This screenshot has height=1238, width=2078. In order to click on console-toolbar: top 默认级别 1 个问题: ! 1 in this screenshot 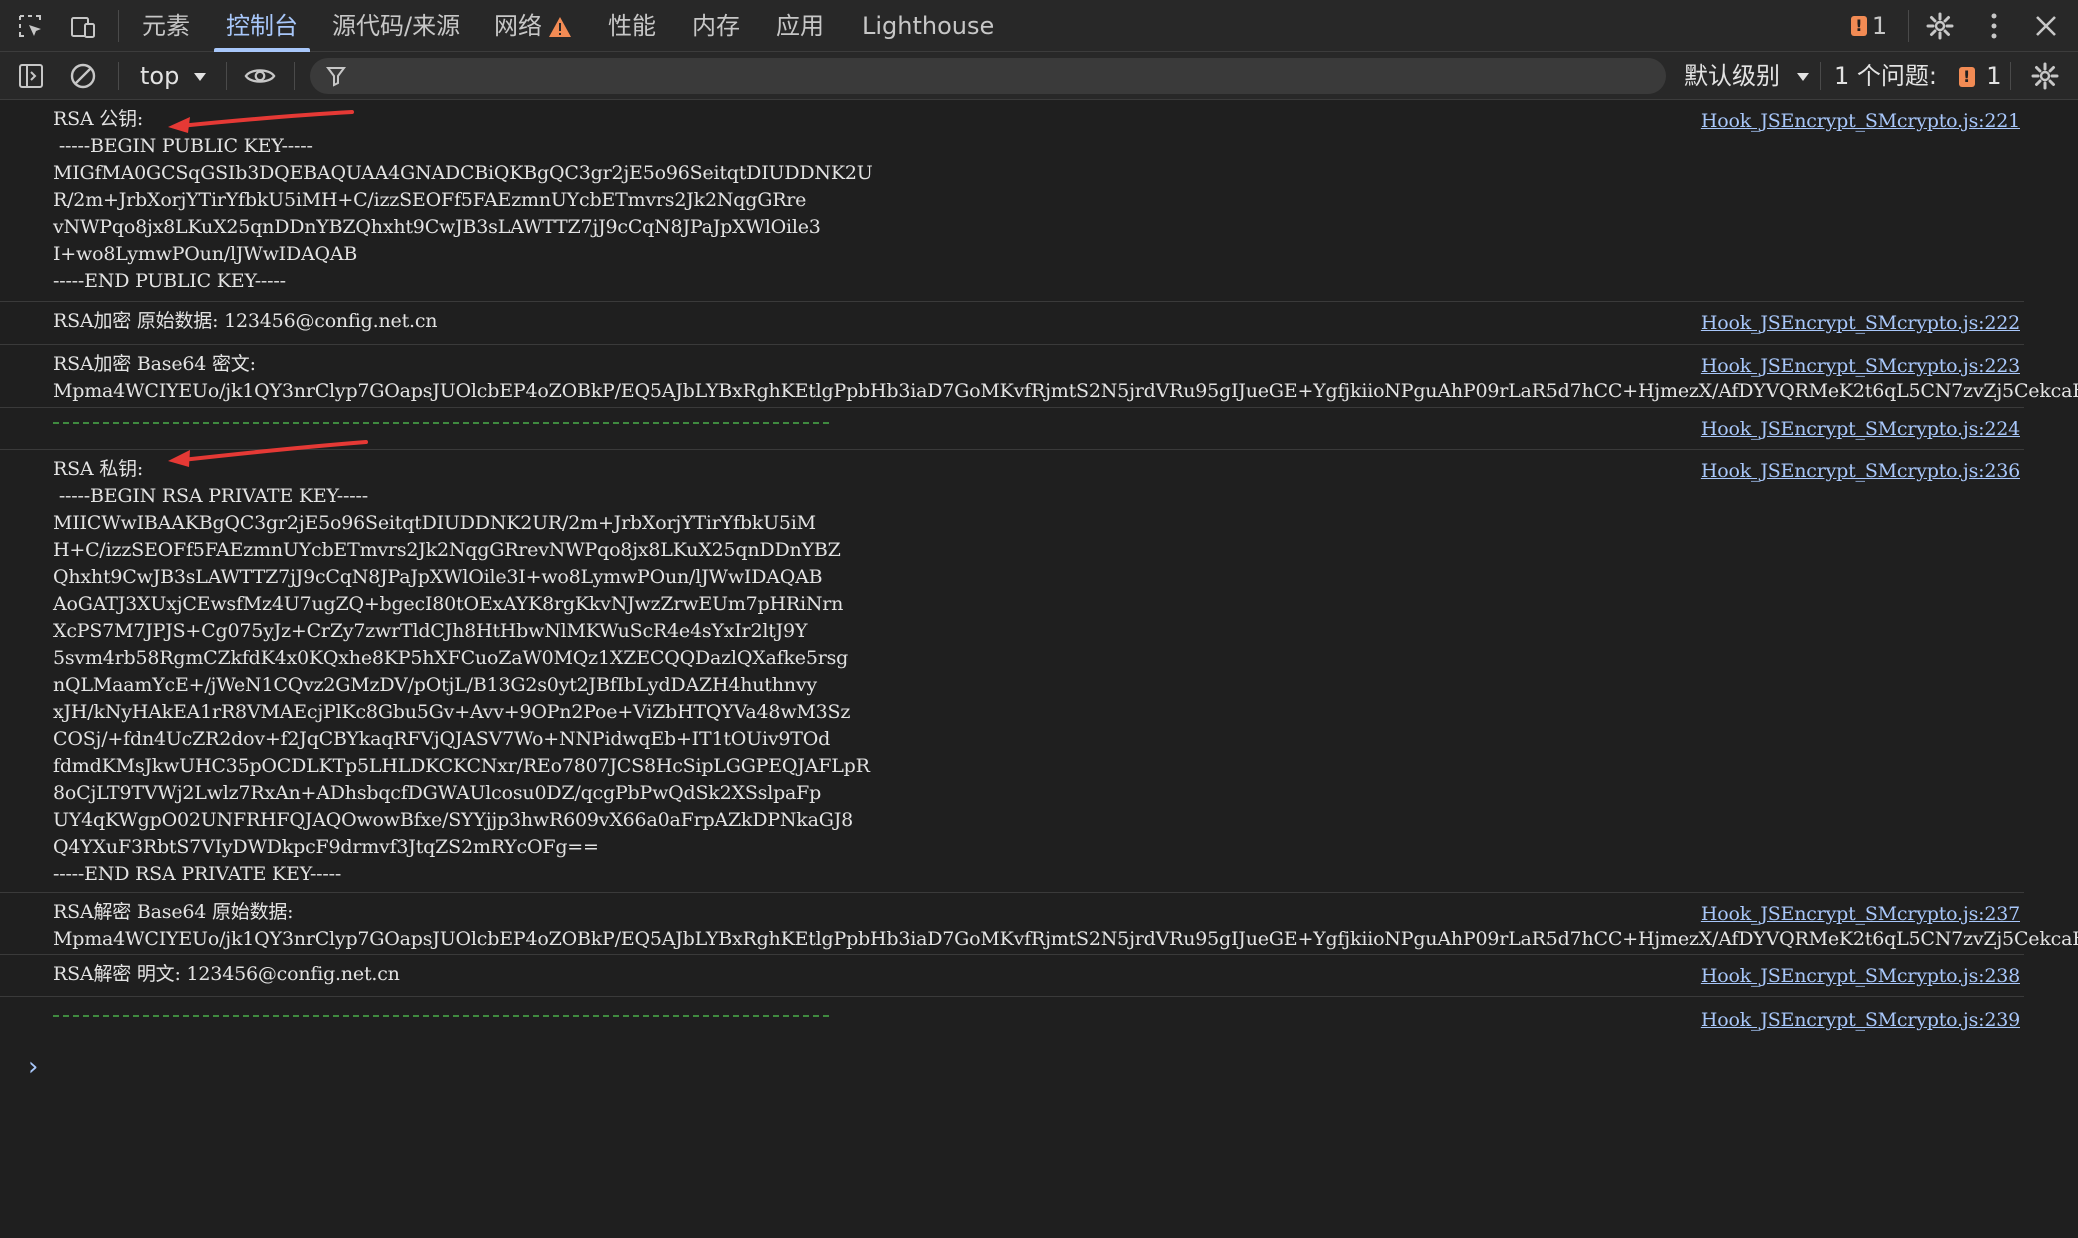, I will do `click(1039, 76)`.